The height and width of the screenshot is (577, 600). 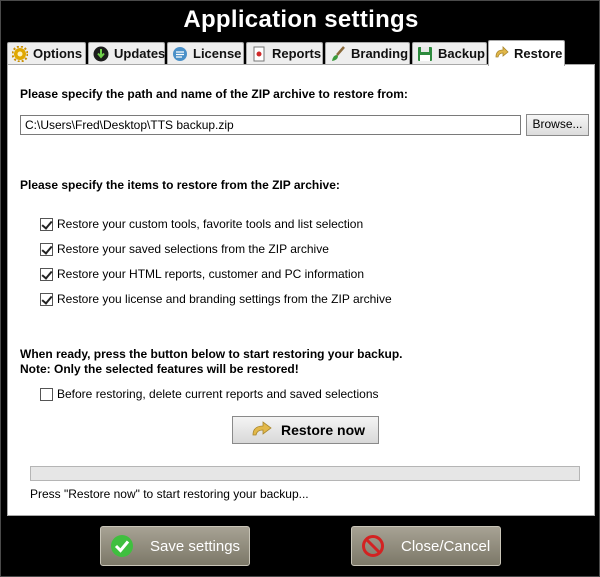 What do you see at coordinates (446, 546) in the screenshot?
I see `close-cancel-label: Close/Cancel` at bounding box center [446, 546].